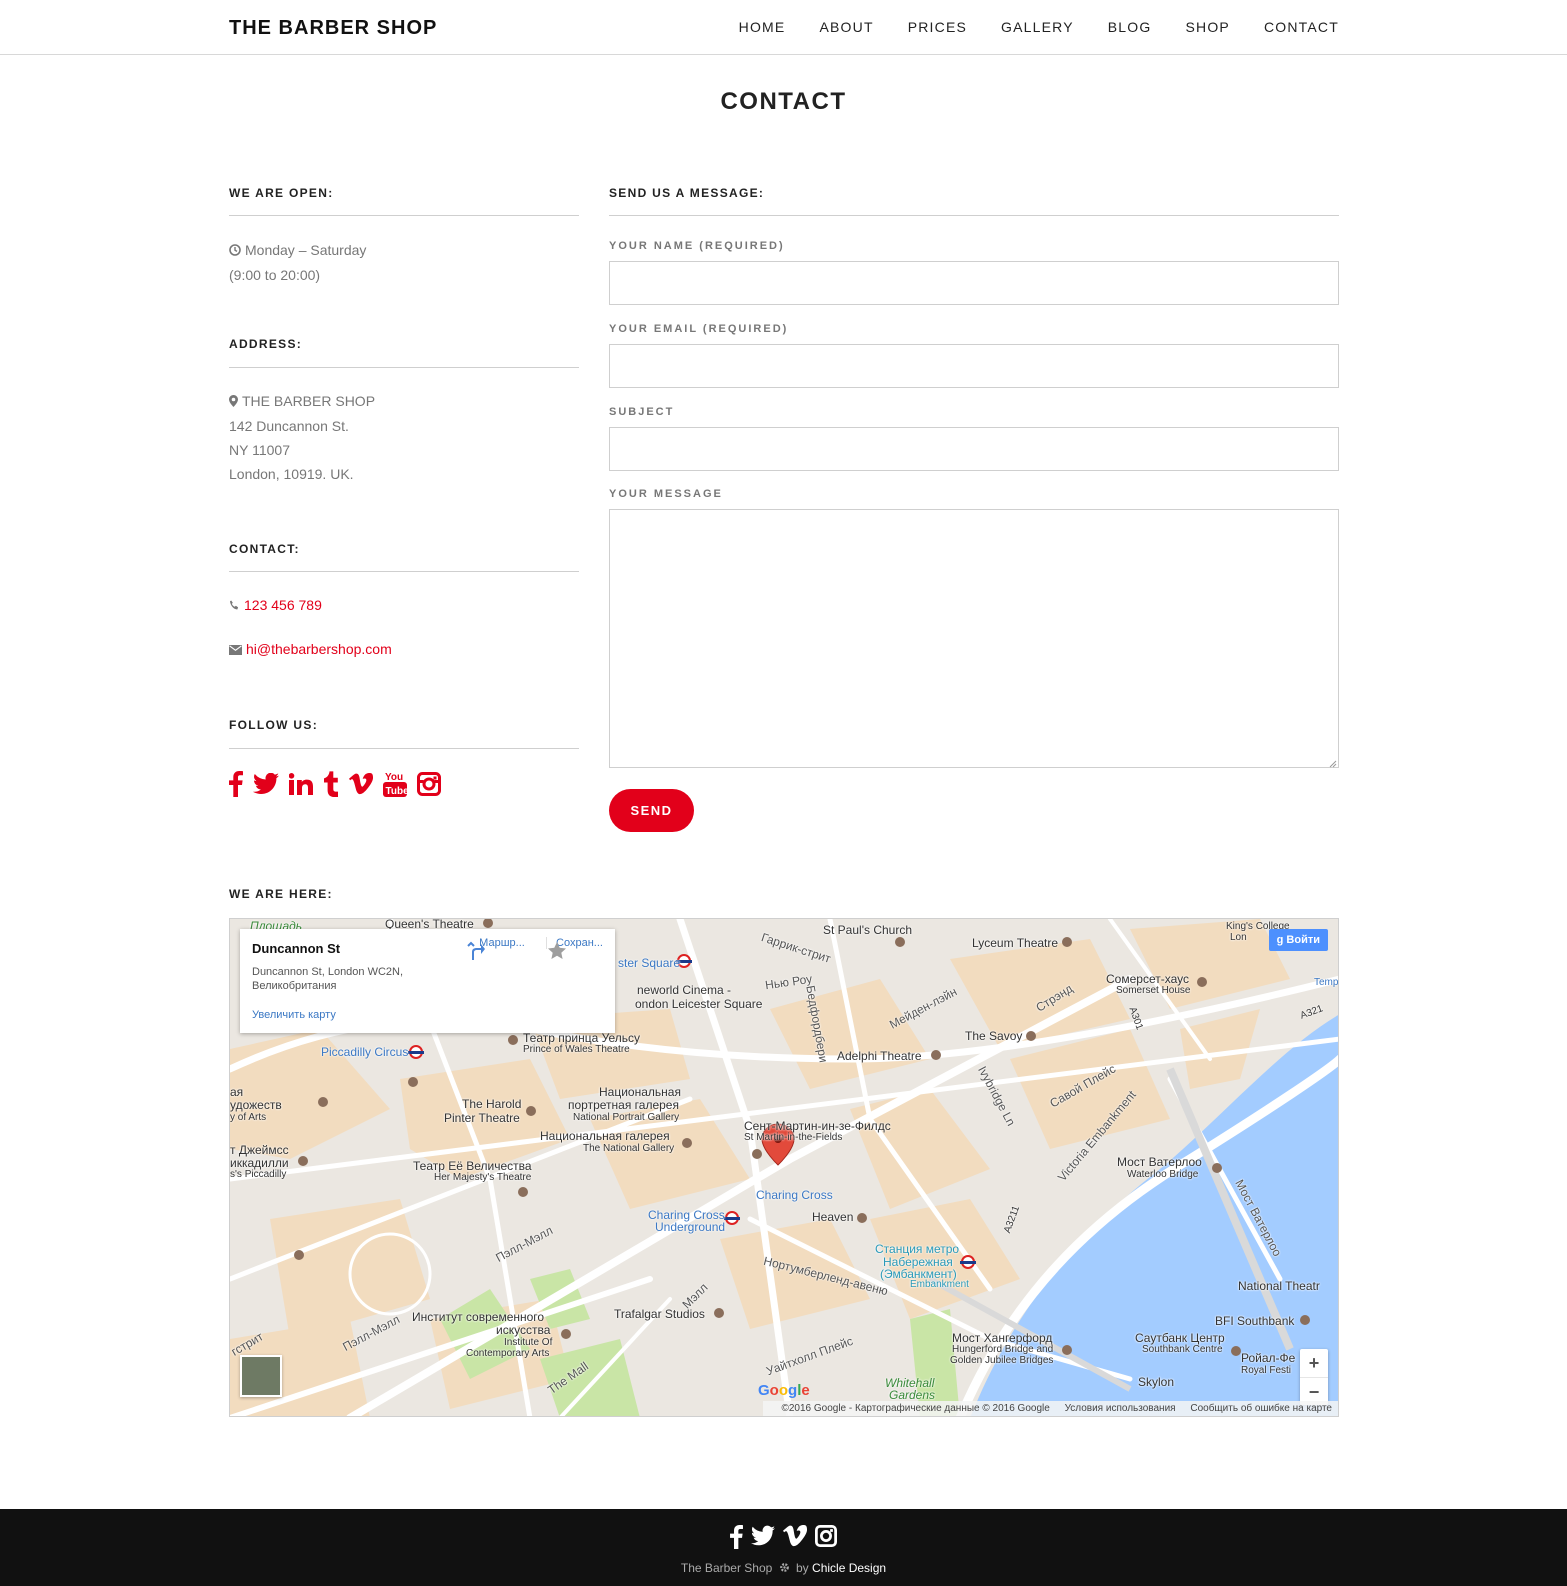 This screenshot has width=1567, height=1586. Describe the element at coordinates (687, 193) in the screenshot. I see `form-heading: SEND US A MESSAGE:` at that location.